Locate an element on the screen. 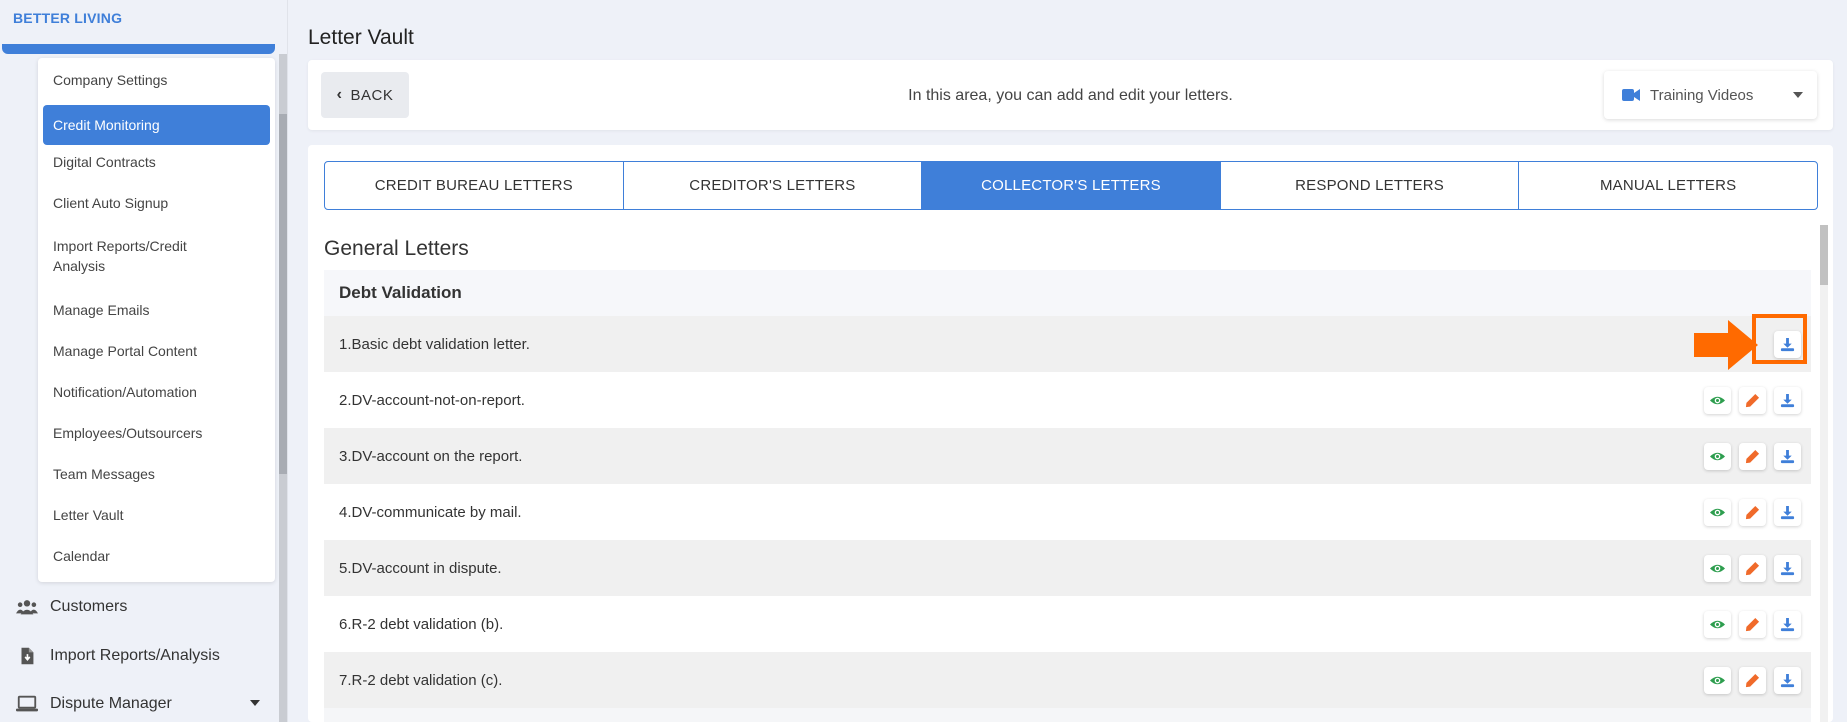  training-videos-dropdown: Training Videos is located at coordinates (1710, 95).